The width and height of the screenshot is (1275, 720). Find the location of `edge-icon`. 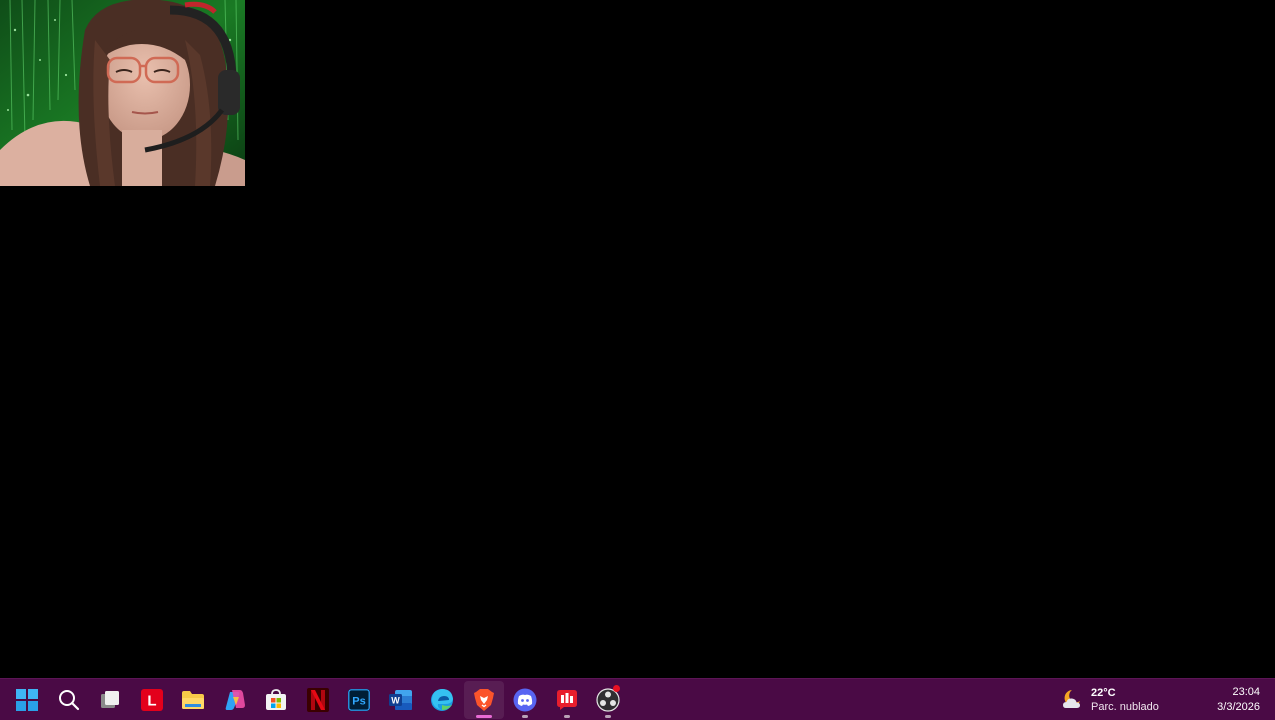

edge-icon is located at coordinates (442, 700).